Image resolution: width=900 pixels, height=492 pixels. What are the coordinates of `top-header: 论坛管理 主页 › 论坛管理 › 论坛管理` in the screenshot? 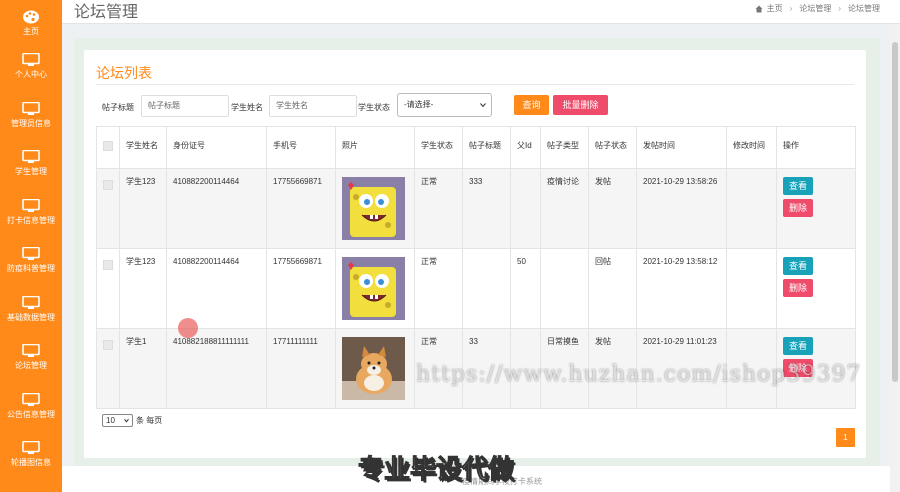 It's located at (481, 12).